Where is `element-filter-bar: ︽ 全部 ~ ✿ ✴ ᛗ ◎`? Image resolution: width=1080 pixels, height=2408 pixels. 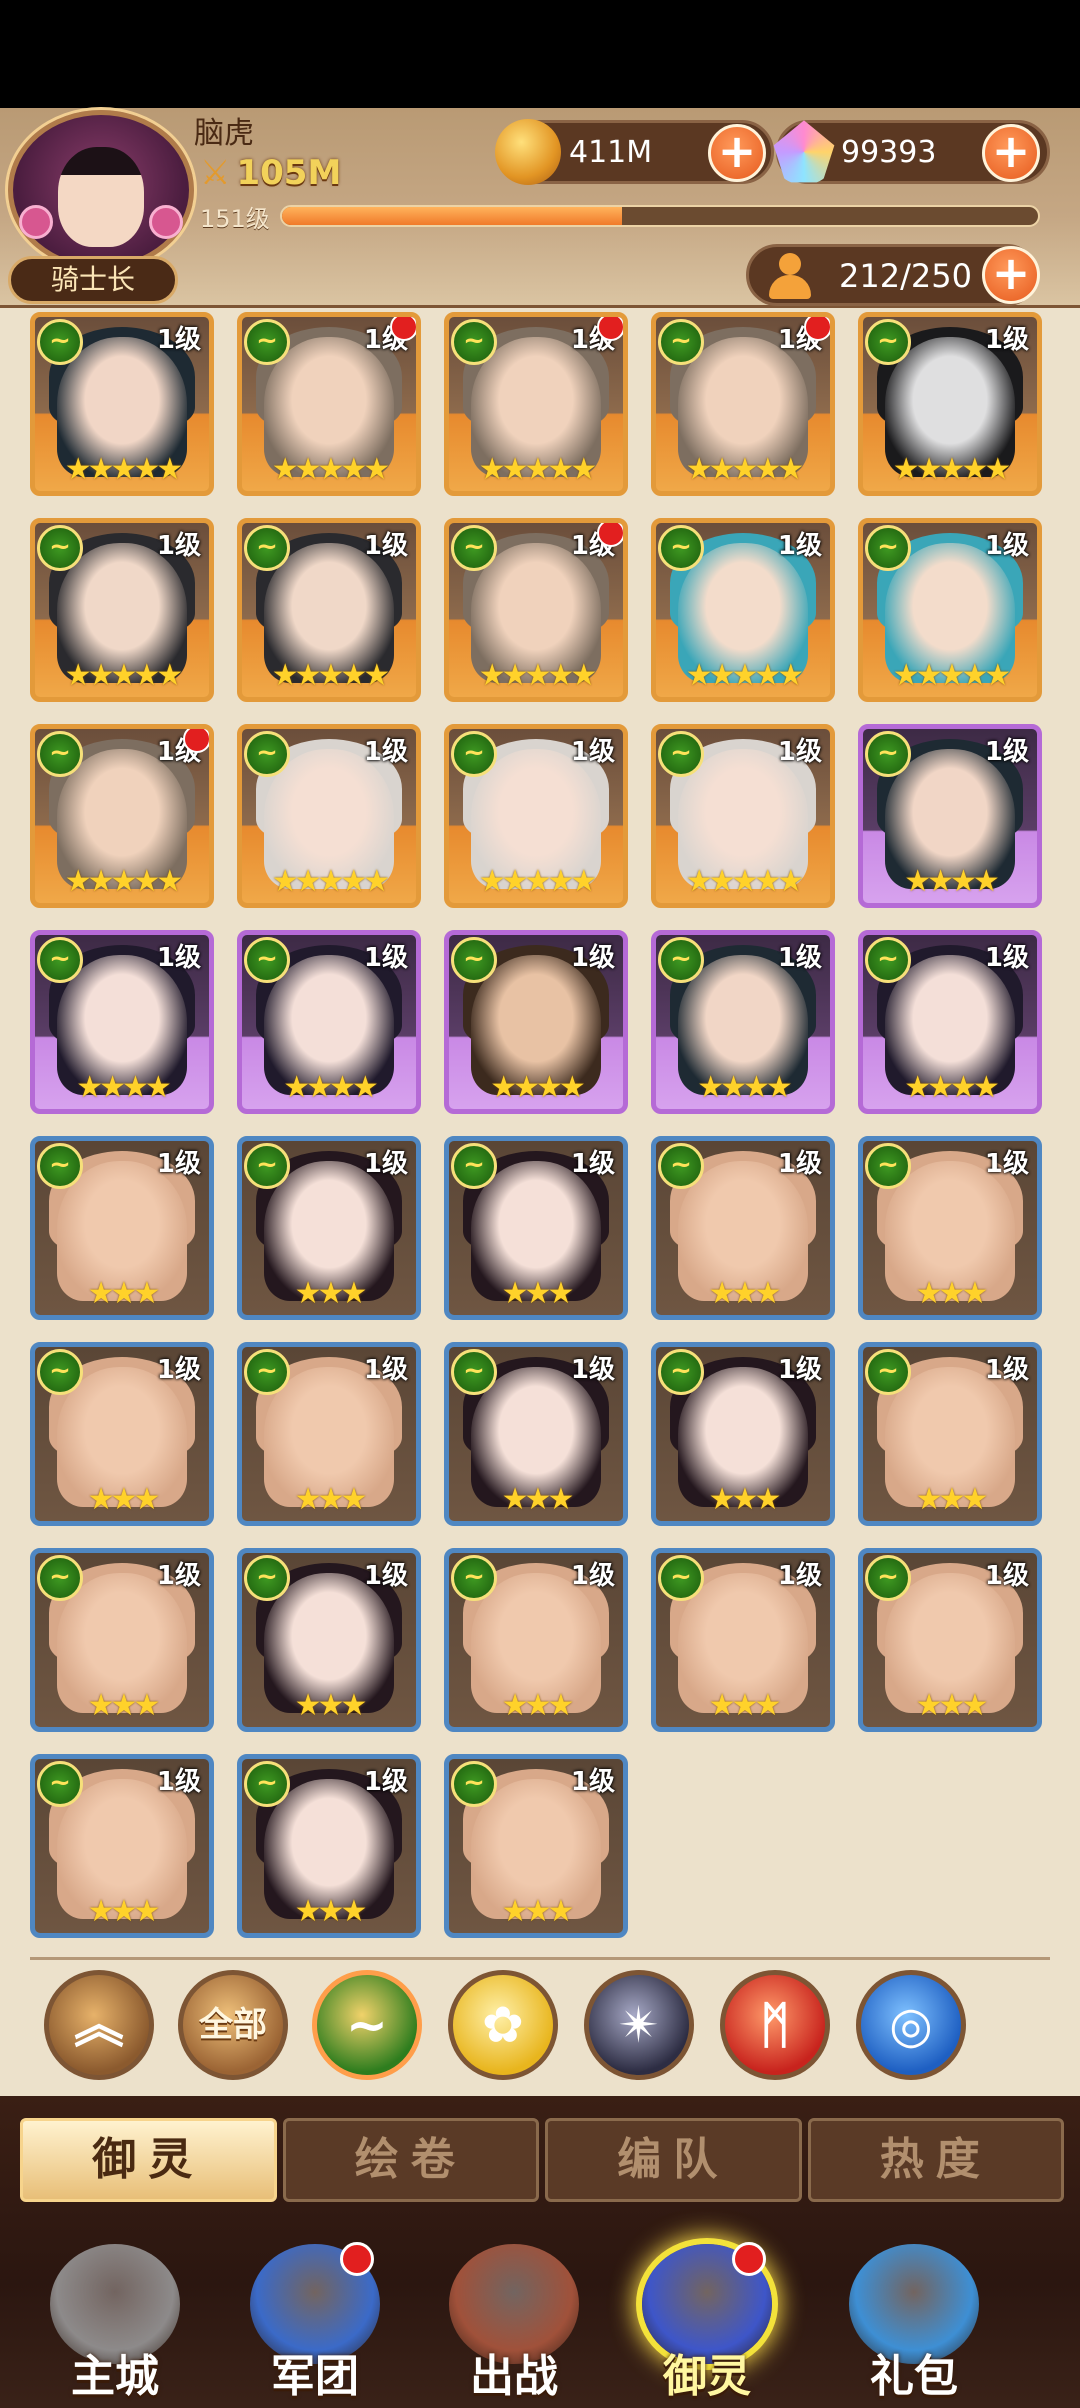 element-filter-bar: ︽ 全部 ~ ✿ ✴ ᛗ ◎ is located at coordinates (544, 2026).